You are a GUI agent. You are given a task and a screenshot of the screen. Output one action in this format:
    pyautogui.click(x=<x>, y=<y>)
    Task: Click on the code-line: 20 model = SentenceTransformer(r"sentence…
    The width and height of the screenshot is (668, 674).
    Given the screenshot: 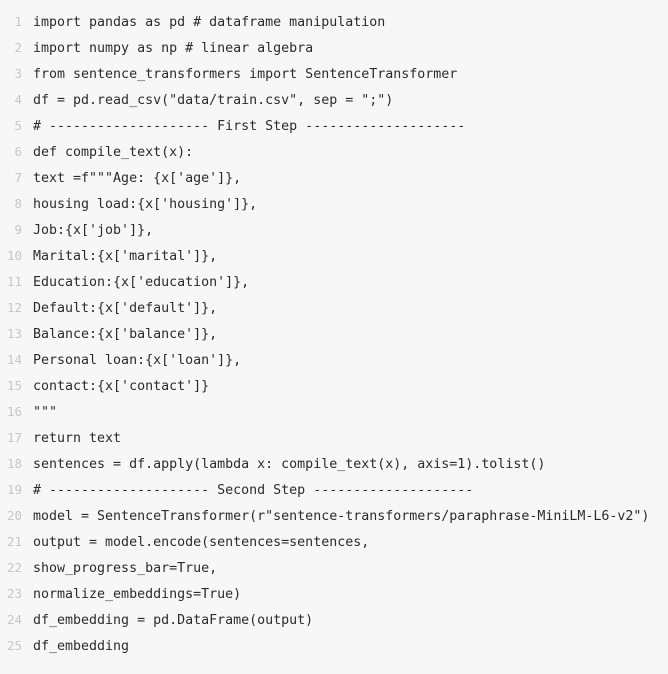 What is the action you would take?
    pyautogui.click(x=334, y=516)
    